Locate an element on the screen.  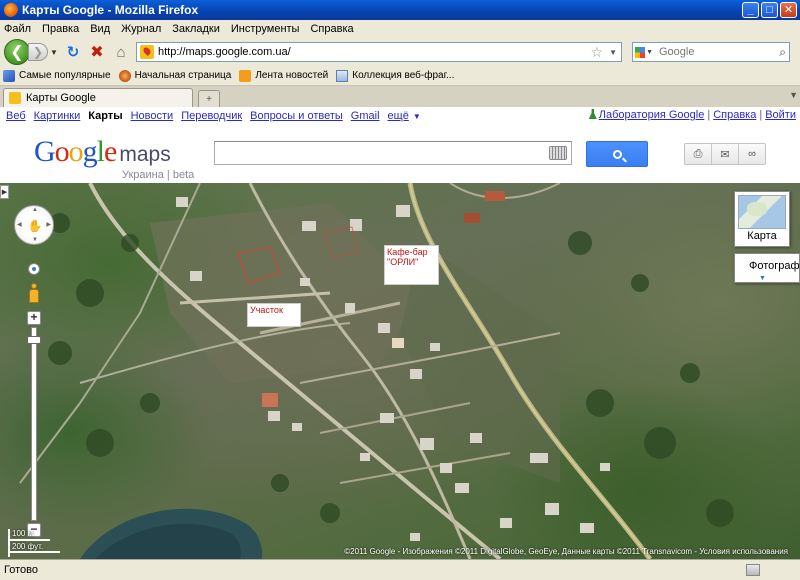
map-label-plot: Участок is located at coordinates (274, 315).